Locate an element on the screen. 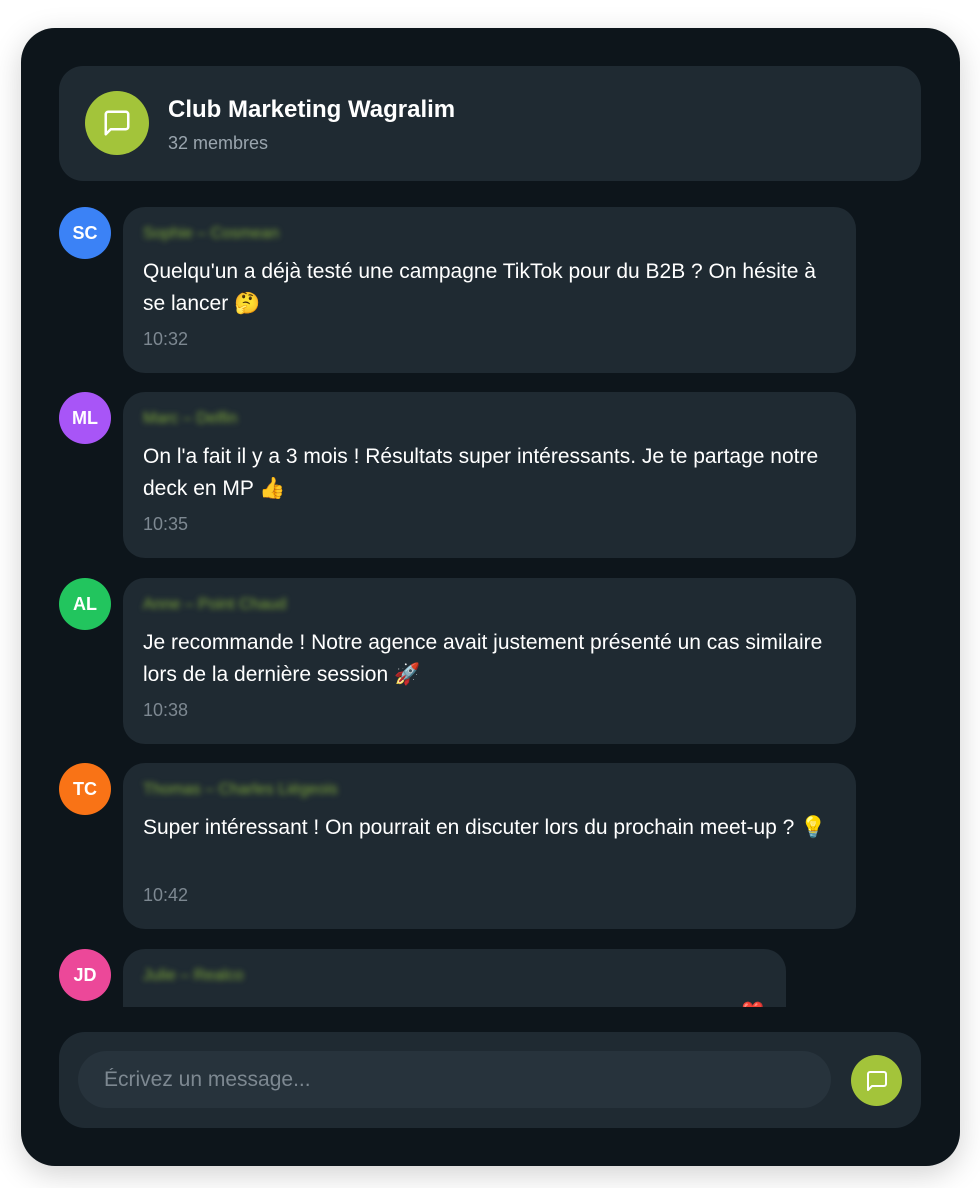 The image size is (980, 1188). sender-name: Sophie – Cosmean is located at coordinates (211, 233).